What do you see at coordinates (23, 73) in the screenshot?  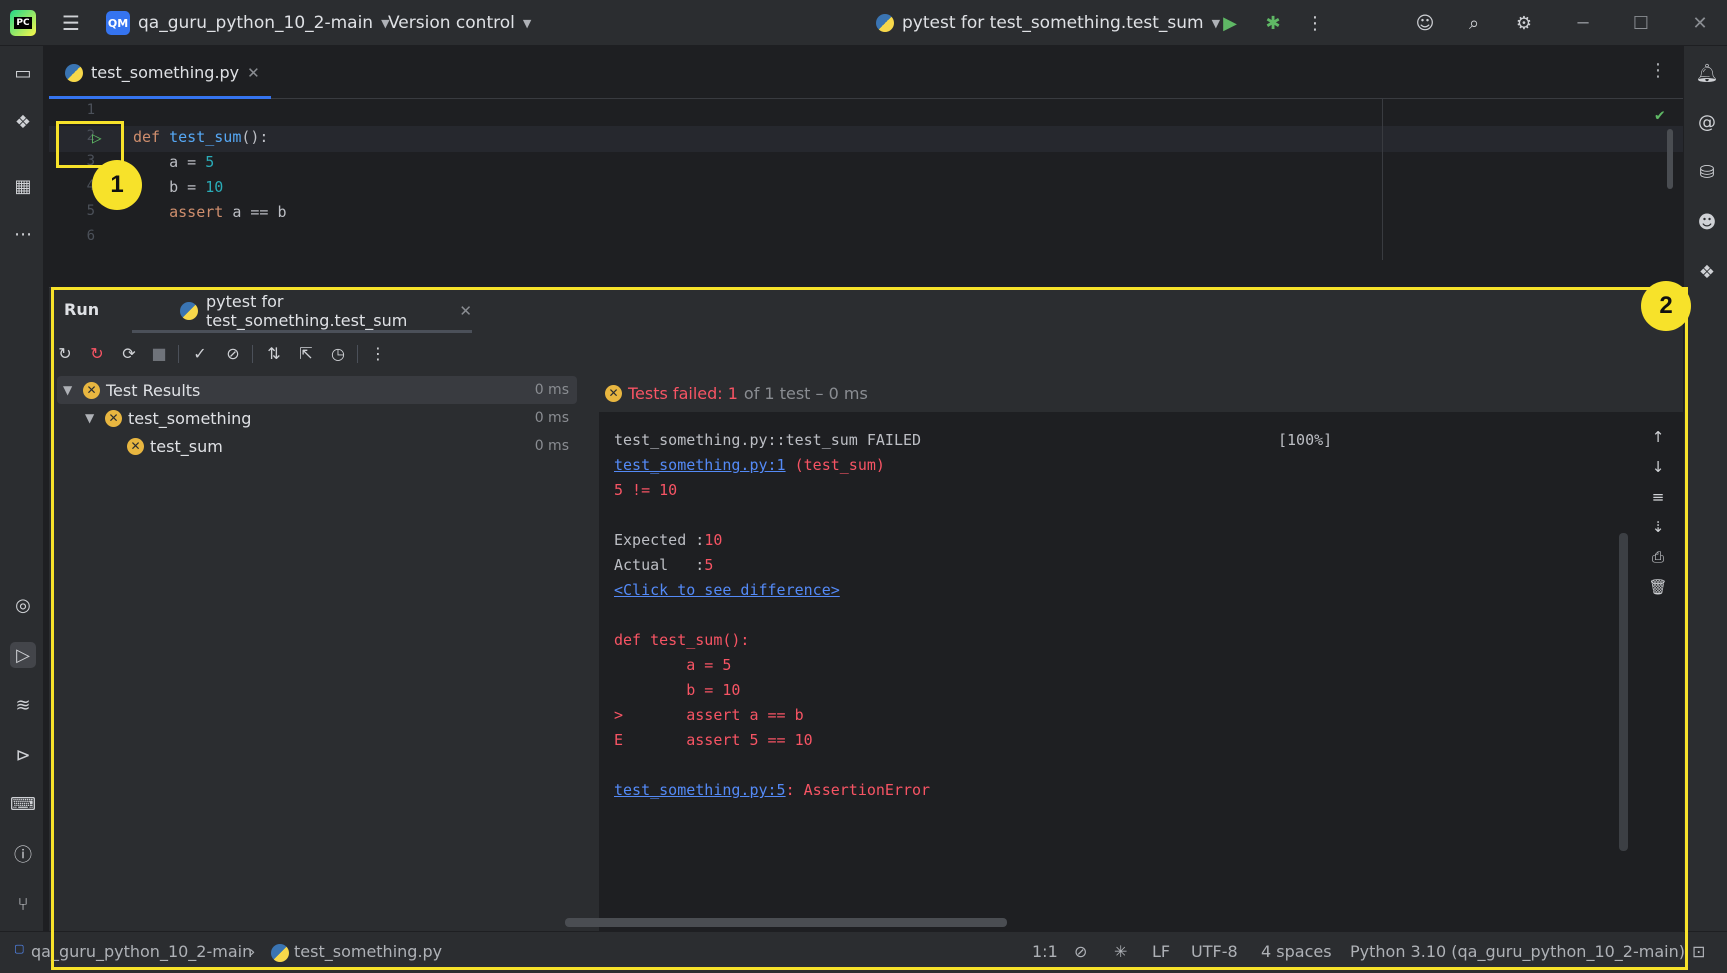 I see `project-folder-icon: ▭` at bounding box center [23, 73].